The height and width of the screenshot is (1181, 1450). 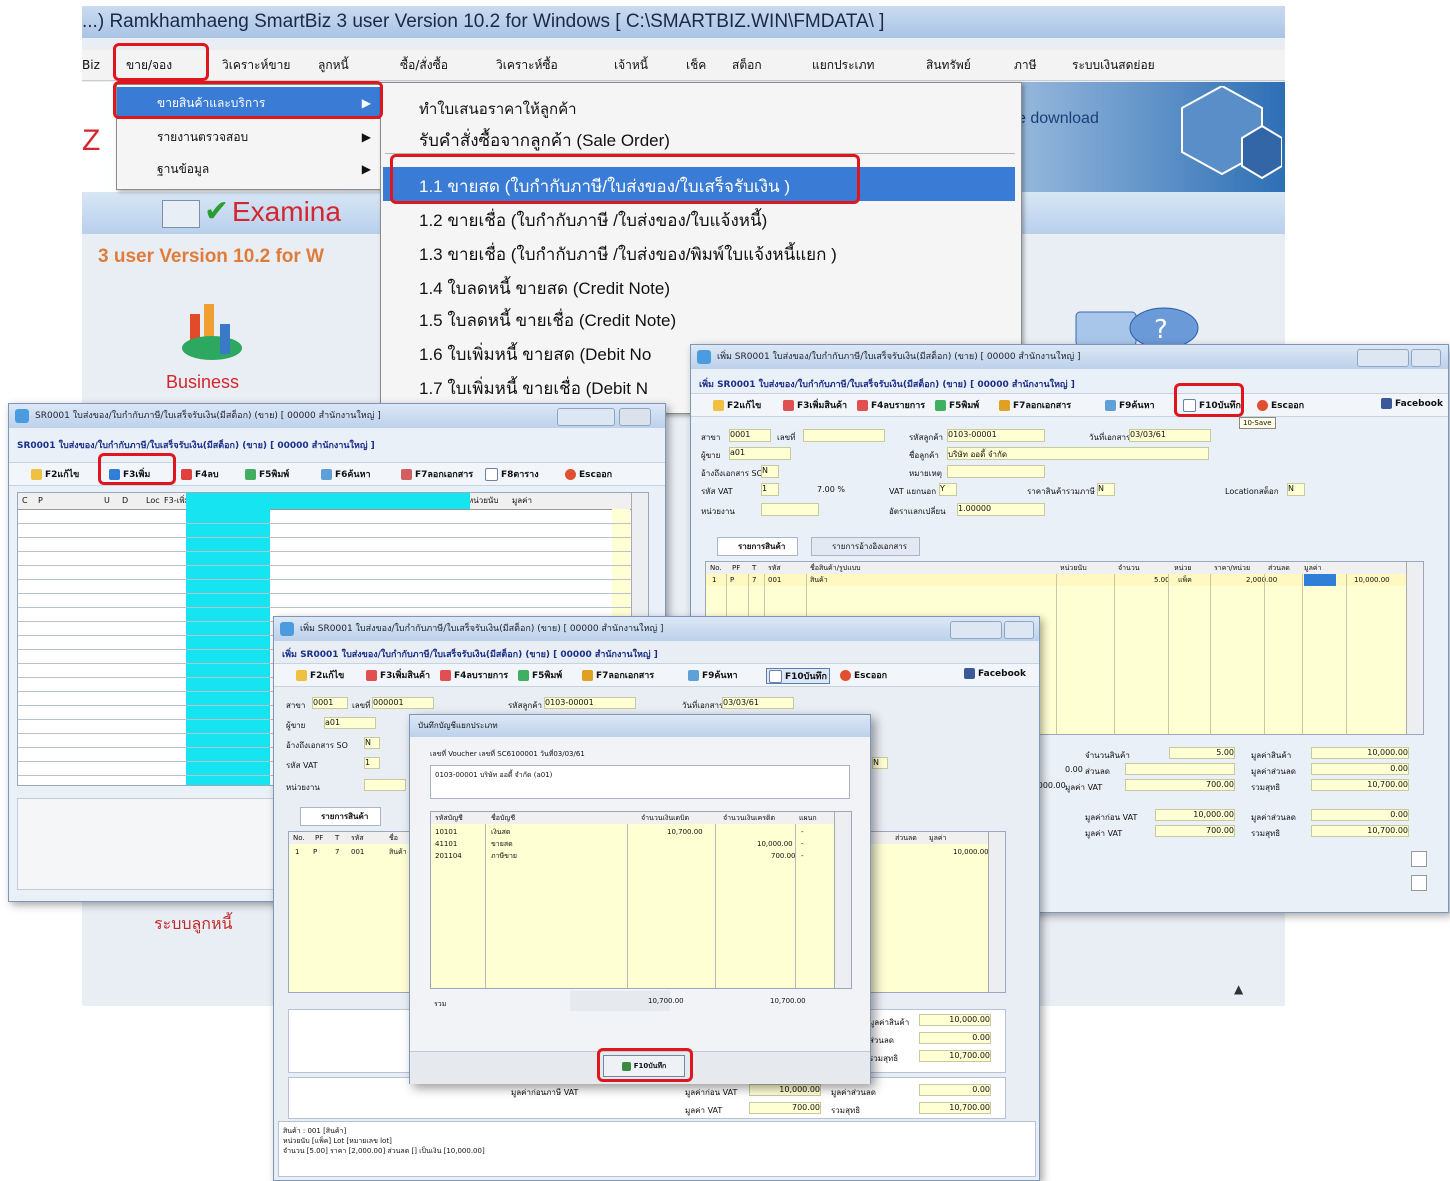 What do you see at coordinates (129, 474) in the screenshot?
I see `add-button: F3เพิ่ม` at bounding box center [129, 474].